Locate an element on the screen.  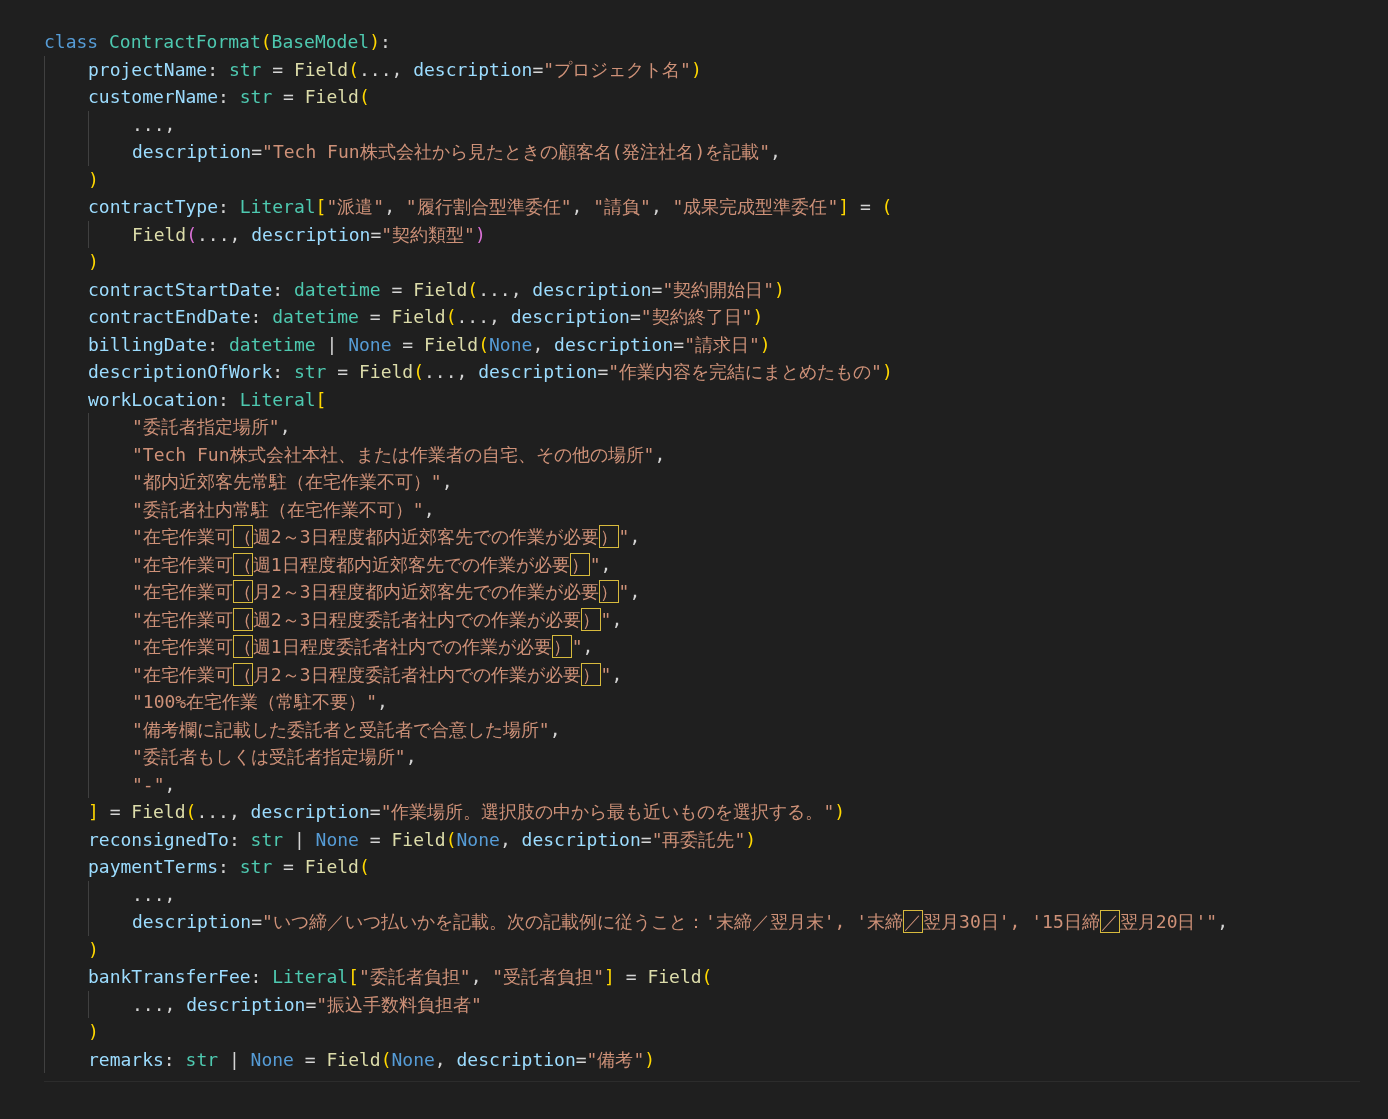
code-line: workLocation: Literal[ is located at coordinates (207, 399).